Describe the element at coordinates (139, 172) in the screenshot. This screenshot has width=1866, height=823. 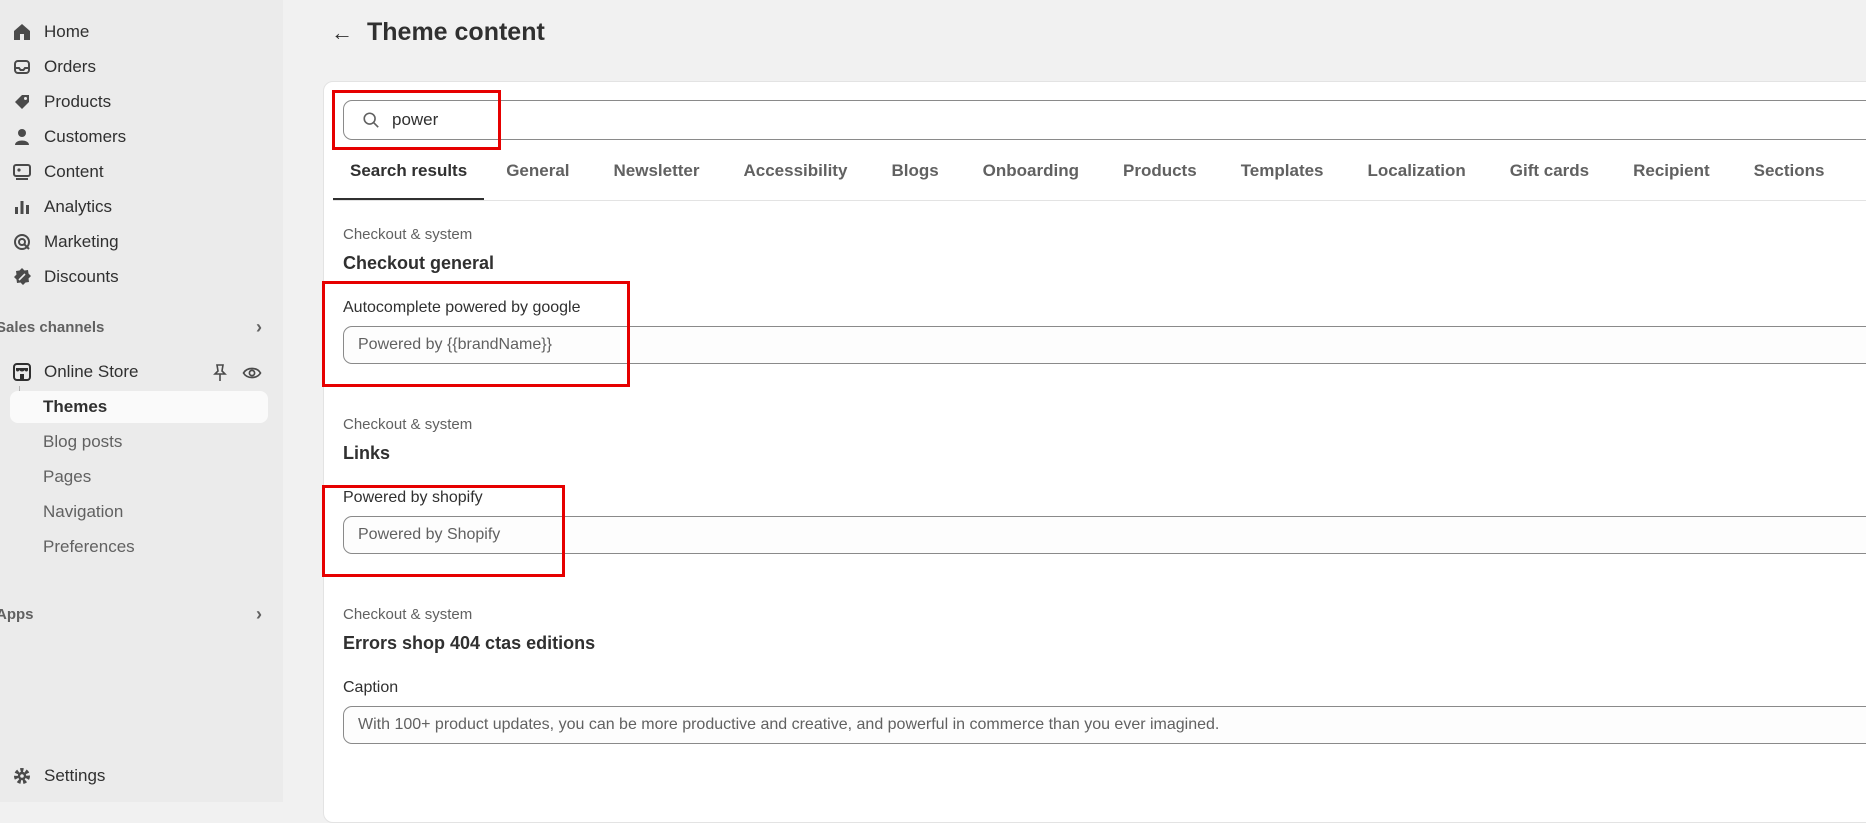
I see `sidebar-item-content: Content` at that location.